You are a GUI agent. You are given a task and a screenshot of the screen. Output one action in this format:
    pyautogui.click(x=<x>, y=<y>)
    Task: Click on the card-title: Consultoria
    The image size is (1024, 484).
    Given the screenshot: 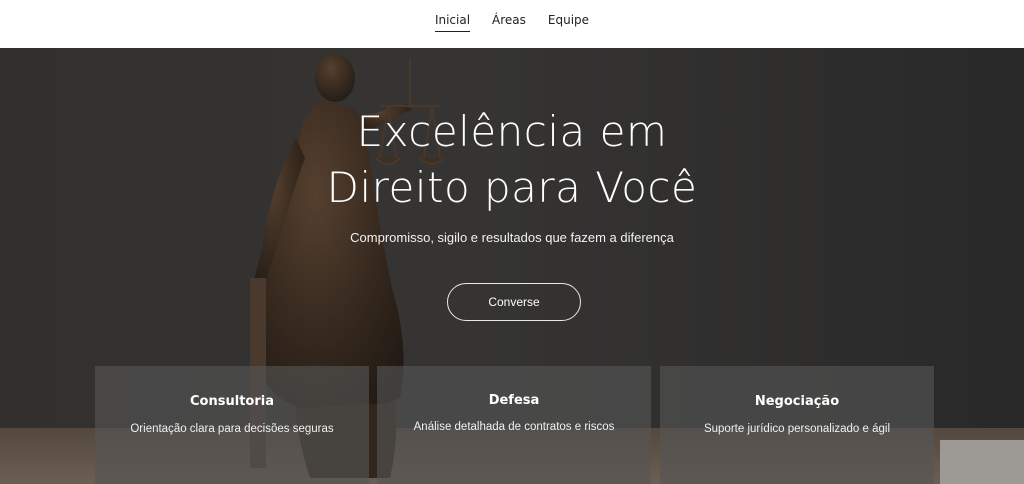 What is the action you would take?
    pyautogui.click(x=232, y=401)
    